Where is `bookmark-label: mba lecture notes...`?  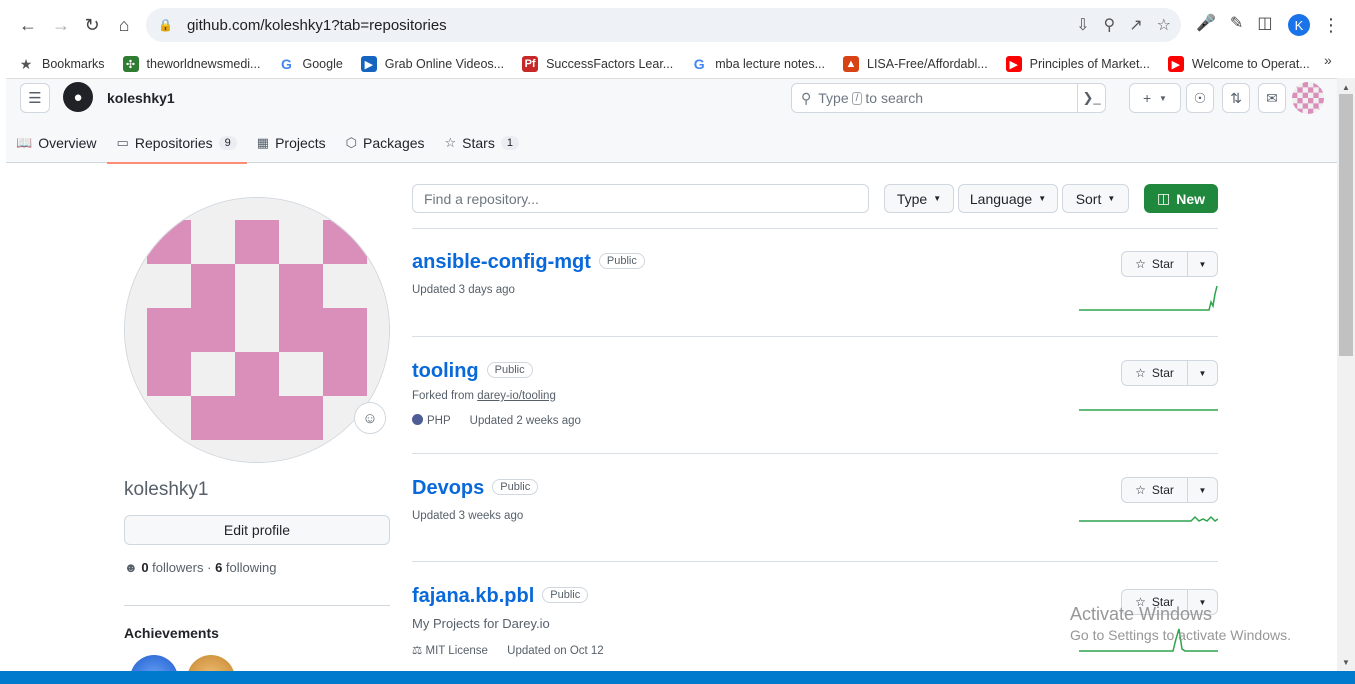 bookmark-label: mba lecture notes... is located at coordinates (770, 64).